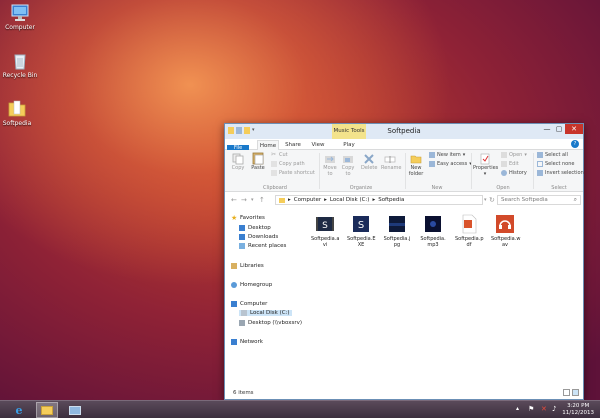  Describe the element at coordinates (20, 12) in the screenshot. I see `computer-icon` at that location.